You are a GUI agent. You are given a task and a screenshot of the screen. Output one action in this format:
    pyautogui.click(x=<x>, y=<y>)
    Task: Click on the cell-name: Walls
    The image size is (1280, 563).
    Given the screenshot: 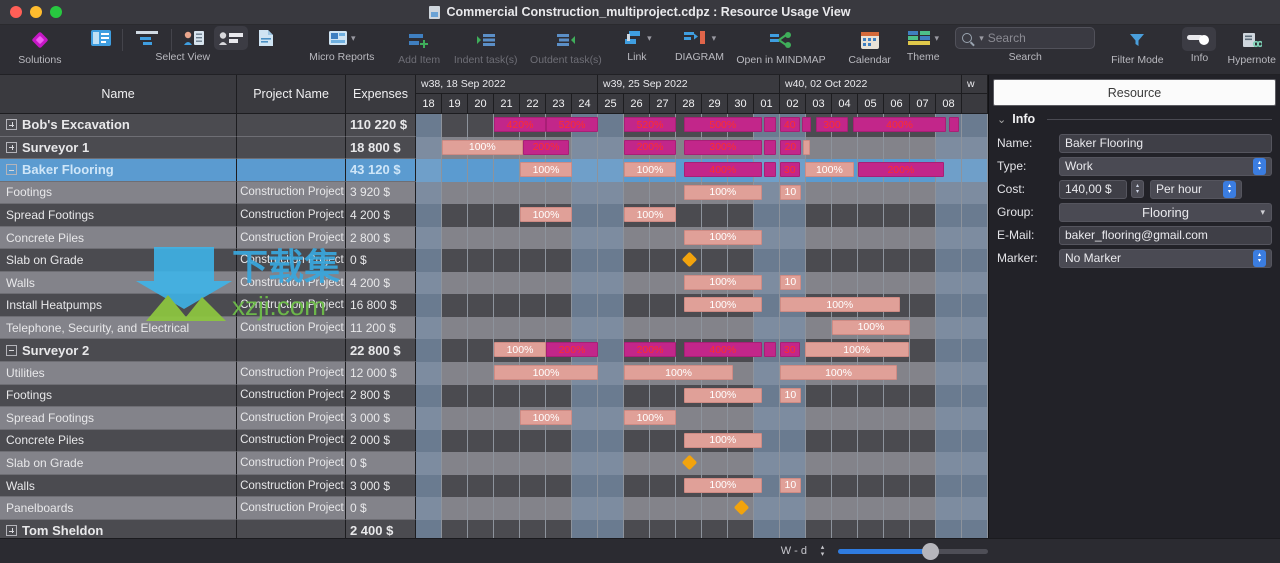 What is the action you would take?
    pyautogui.click(x=119, y=486)
    